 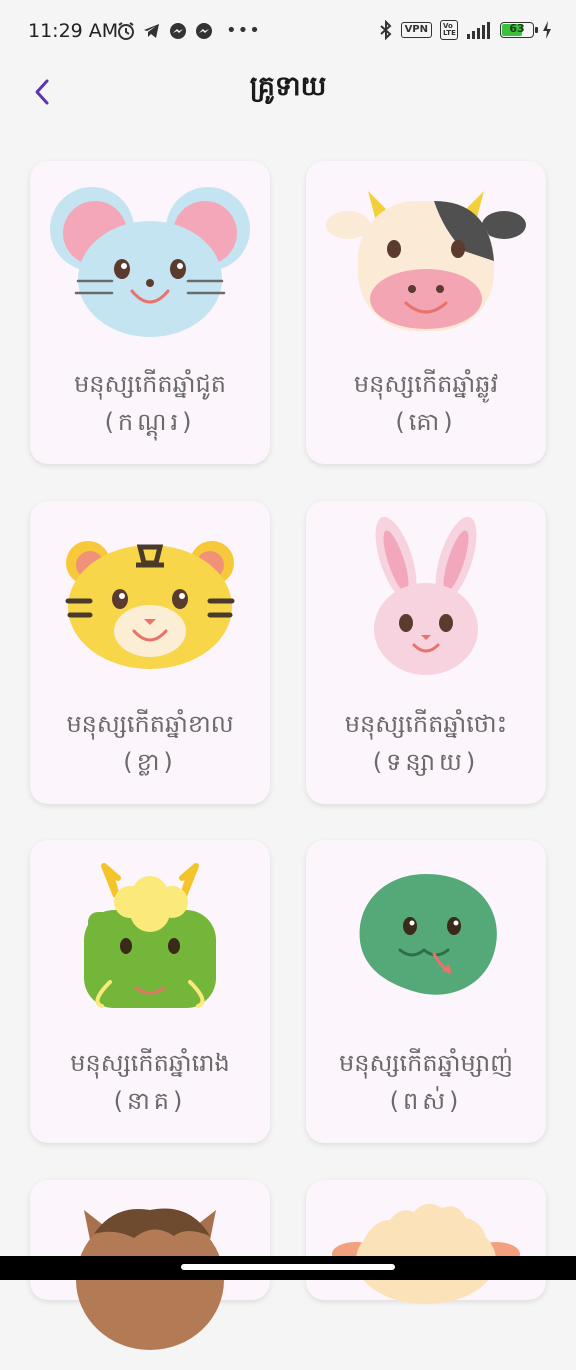 I want to click on page-title: គ្រូទាយ, so click(x=288, y=86).